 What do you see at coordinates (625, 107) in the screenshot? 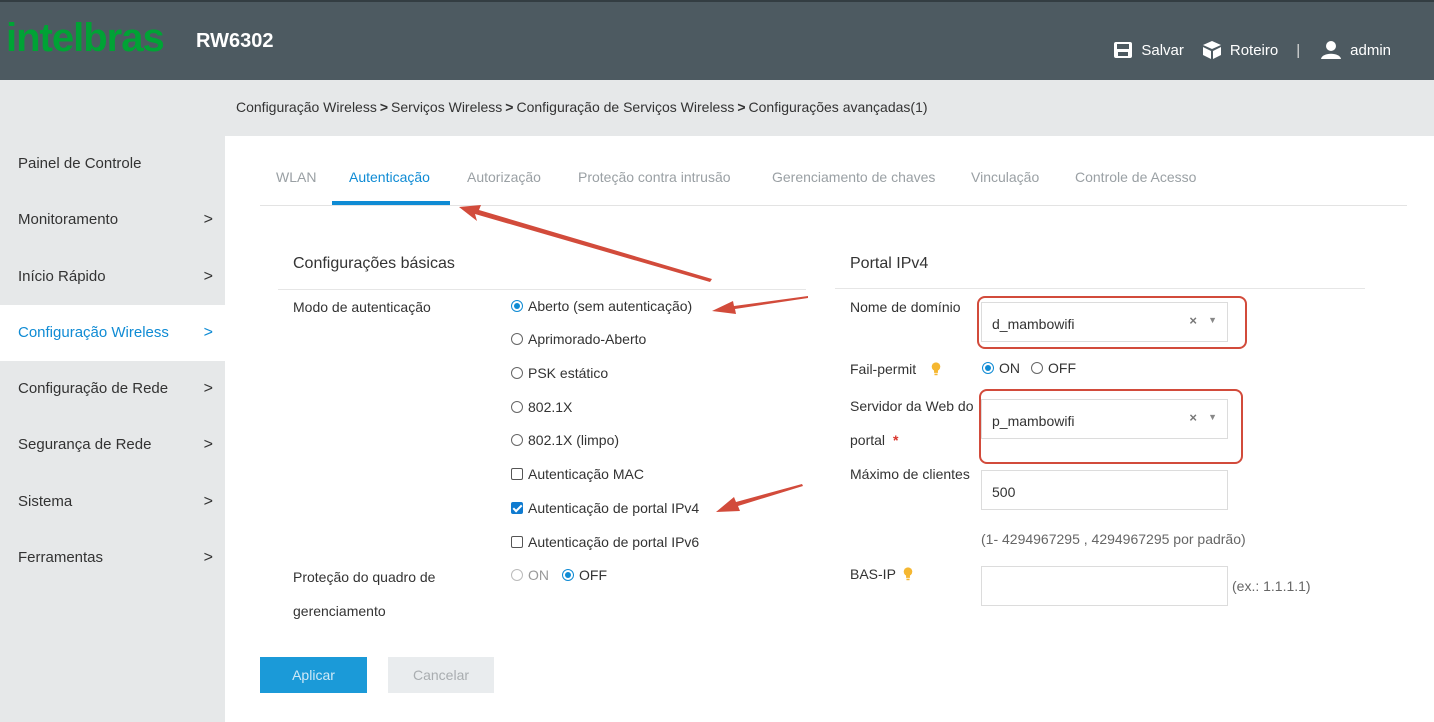
I see `breadcrumb-item: Configuração de Serviços Wireless` at bounding box center [625, 107].